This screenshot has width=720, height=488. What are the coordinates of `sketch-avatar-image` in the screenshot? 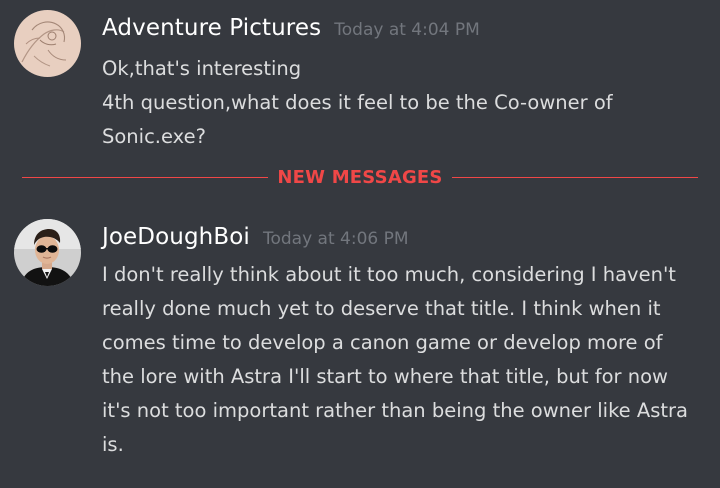 It's located at (47, 43).